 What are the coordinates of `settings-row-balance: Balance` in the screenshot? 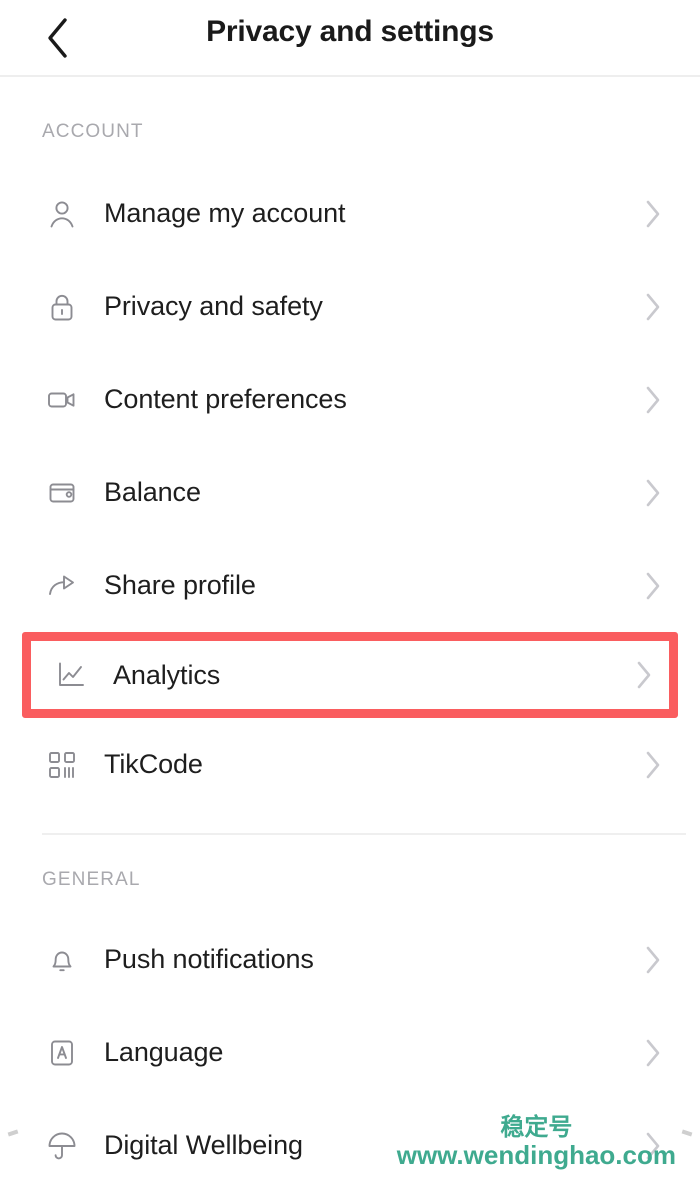 It's located at (350, 492).